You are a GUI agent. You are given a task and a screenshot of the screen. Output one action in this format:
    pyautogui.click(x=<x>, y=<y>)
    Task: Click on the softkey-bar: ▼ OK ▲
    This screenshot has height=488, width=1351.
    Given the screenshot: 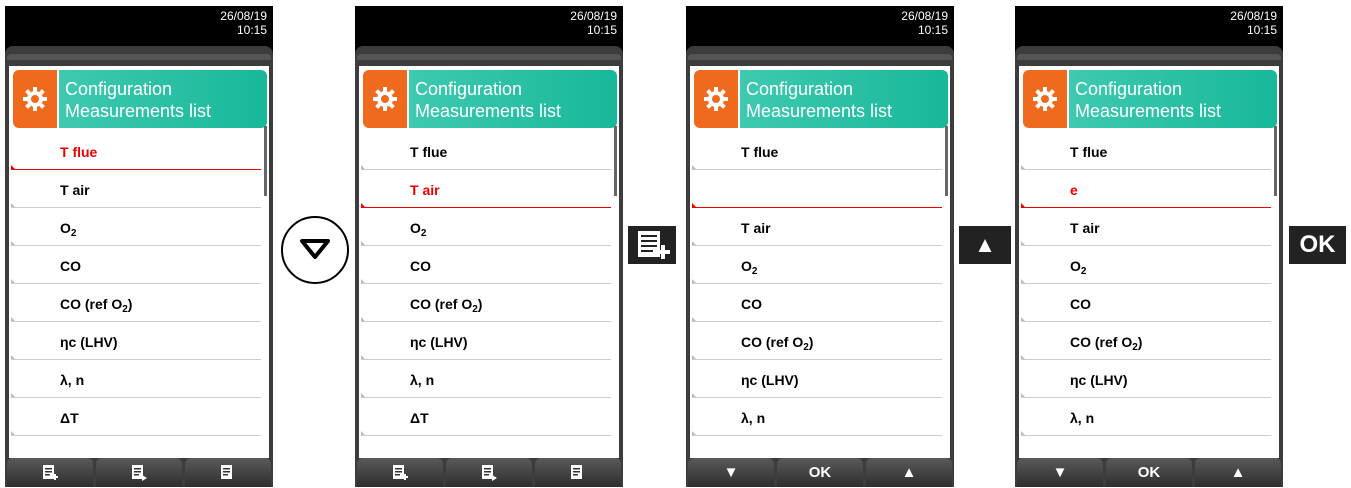 What is the action you would take?
    pyautogui.click(x=1149, y=472)
    